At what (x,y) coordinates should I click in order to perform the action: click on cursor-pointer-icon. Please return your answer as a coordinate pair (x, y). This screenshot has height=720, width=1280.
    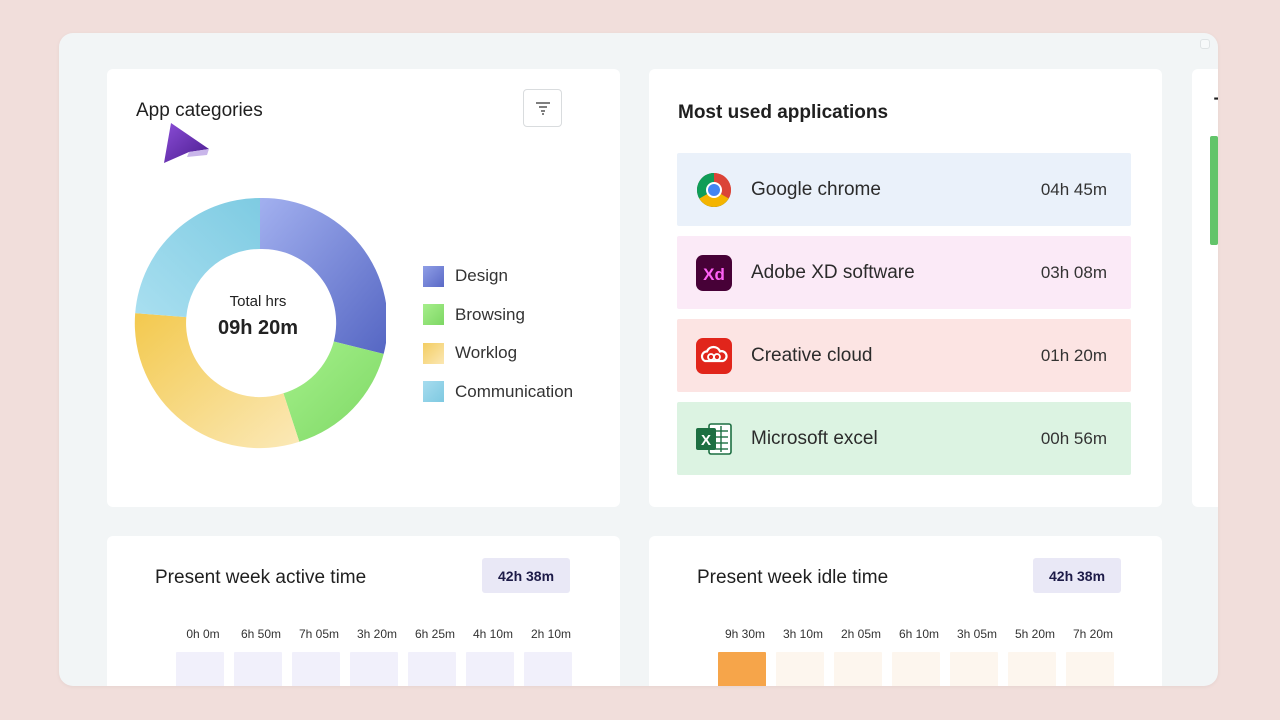
    Looking at the image, I should click on (186, 143).